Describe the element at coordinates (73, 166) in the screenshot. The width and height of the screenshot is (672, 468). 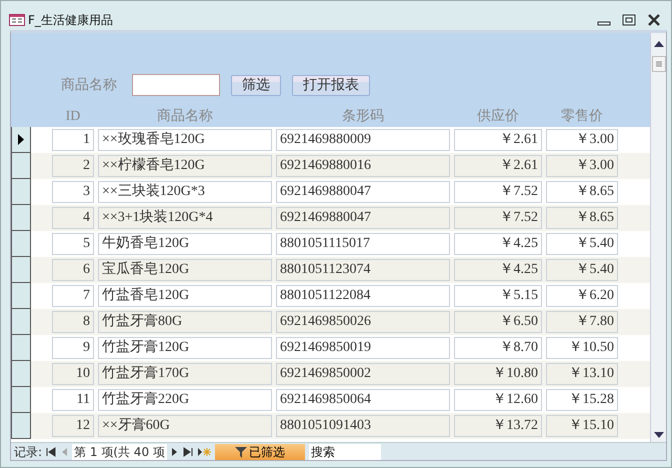
I see `table-cell: 2` at that location.